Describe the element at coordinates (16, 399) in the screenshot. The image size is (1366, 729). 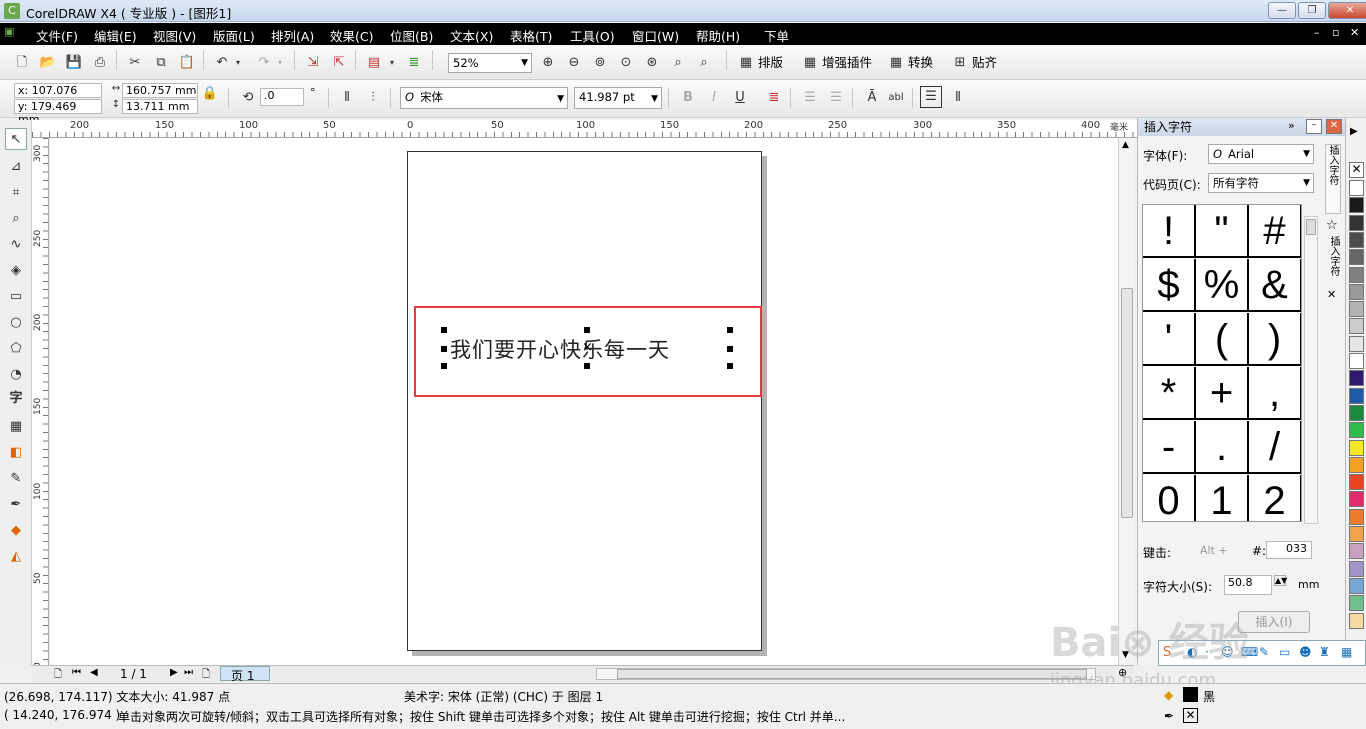
I see `text-tool-icon: 字` at that location.